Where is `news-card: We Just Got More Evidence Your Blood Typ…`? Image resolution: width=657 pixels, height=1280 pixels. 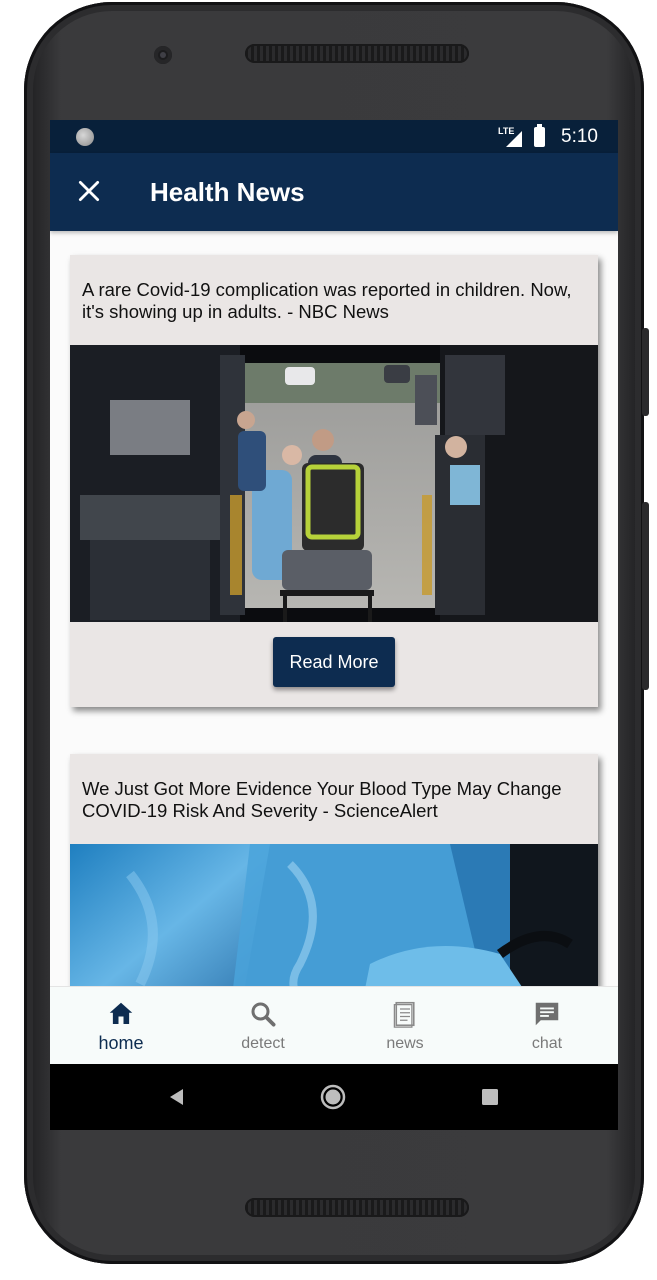
news-card: We Just Got More Evidence Your Blood Typ… is located at coordinates (334, 870).